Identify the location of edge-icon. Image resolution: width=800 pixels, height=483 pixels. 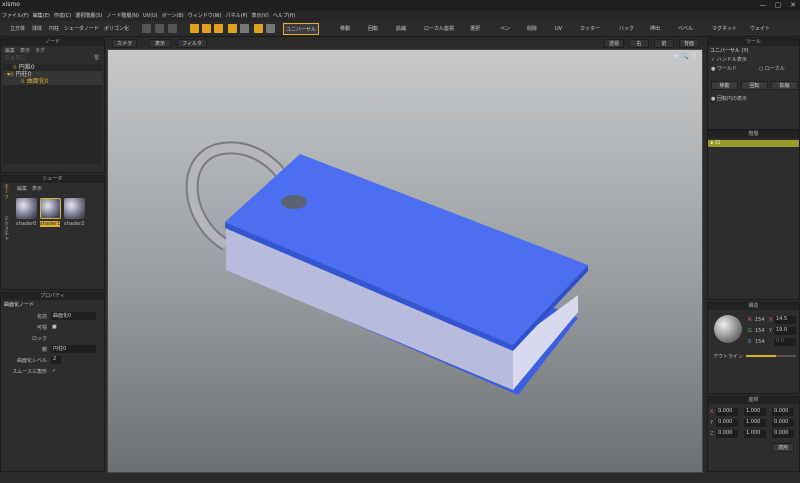
(206, 28).